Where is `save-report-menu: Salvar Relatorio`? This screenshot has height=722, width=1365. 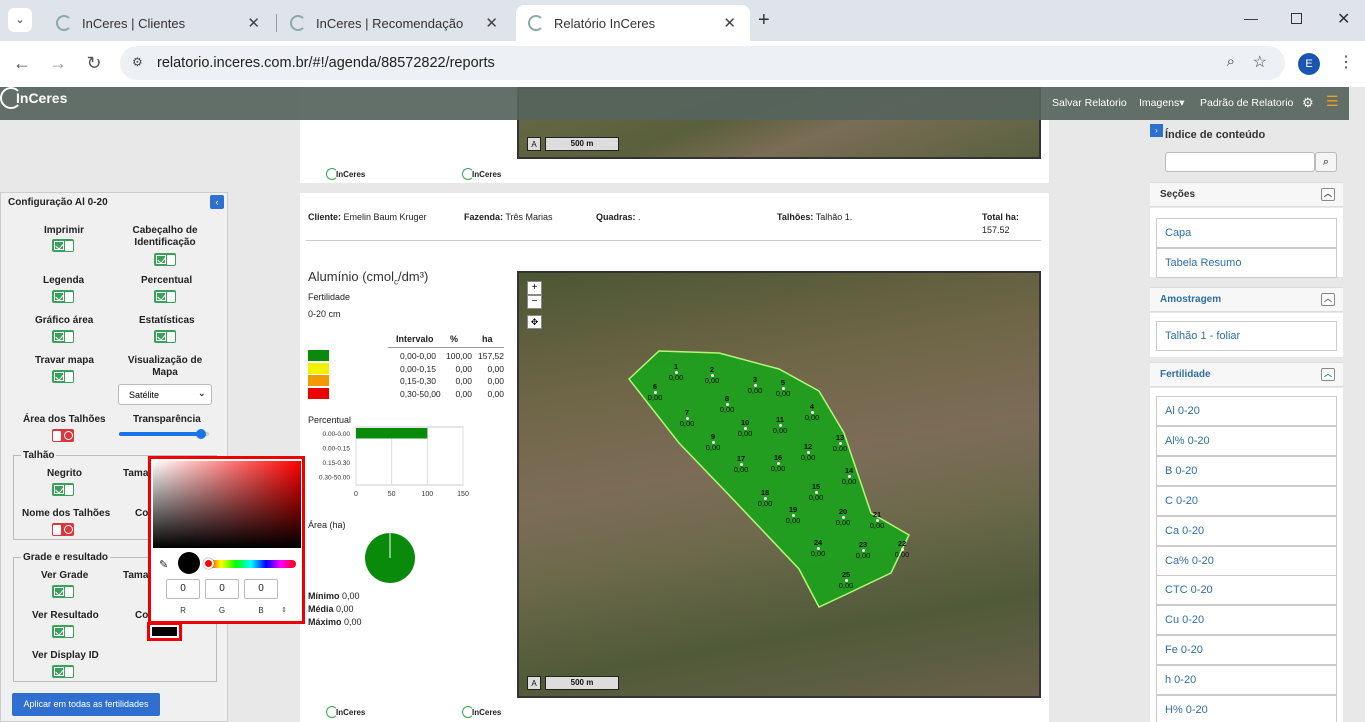
save-report-menu: Salvar Relatorio is located at coordinates (1089, 103).